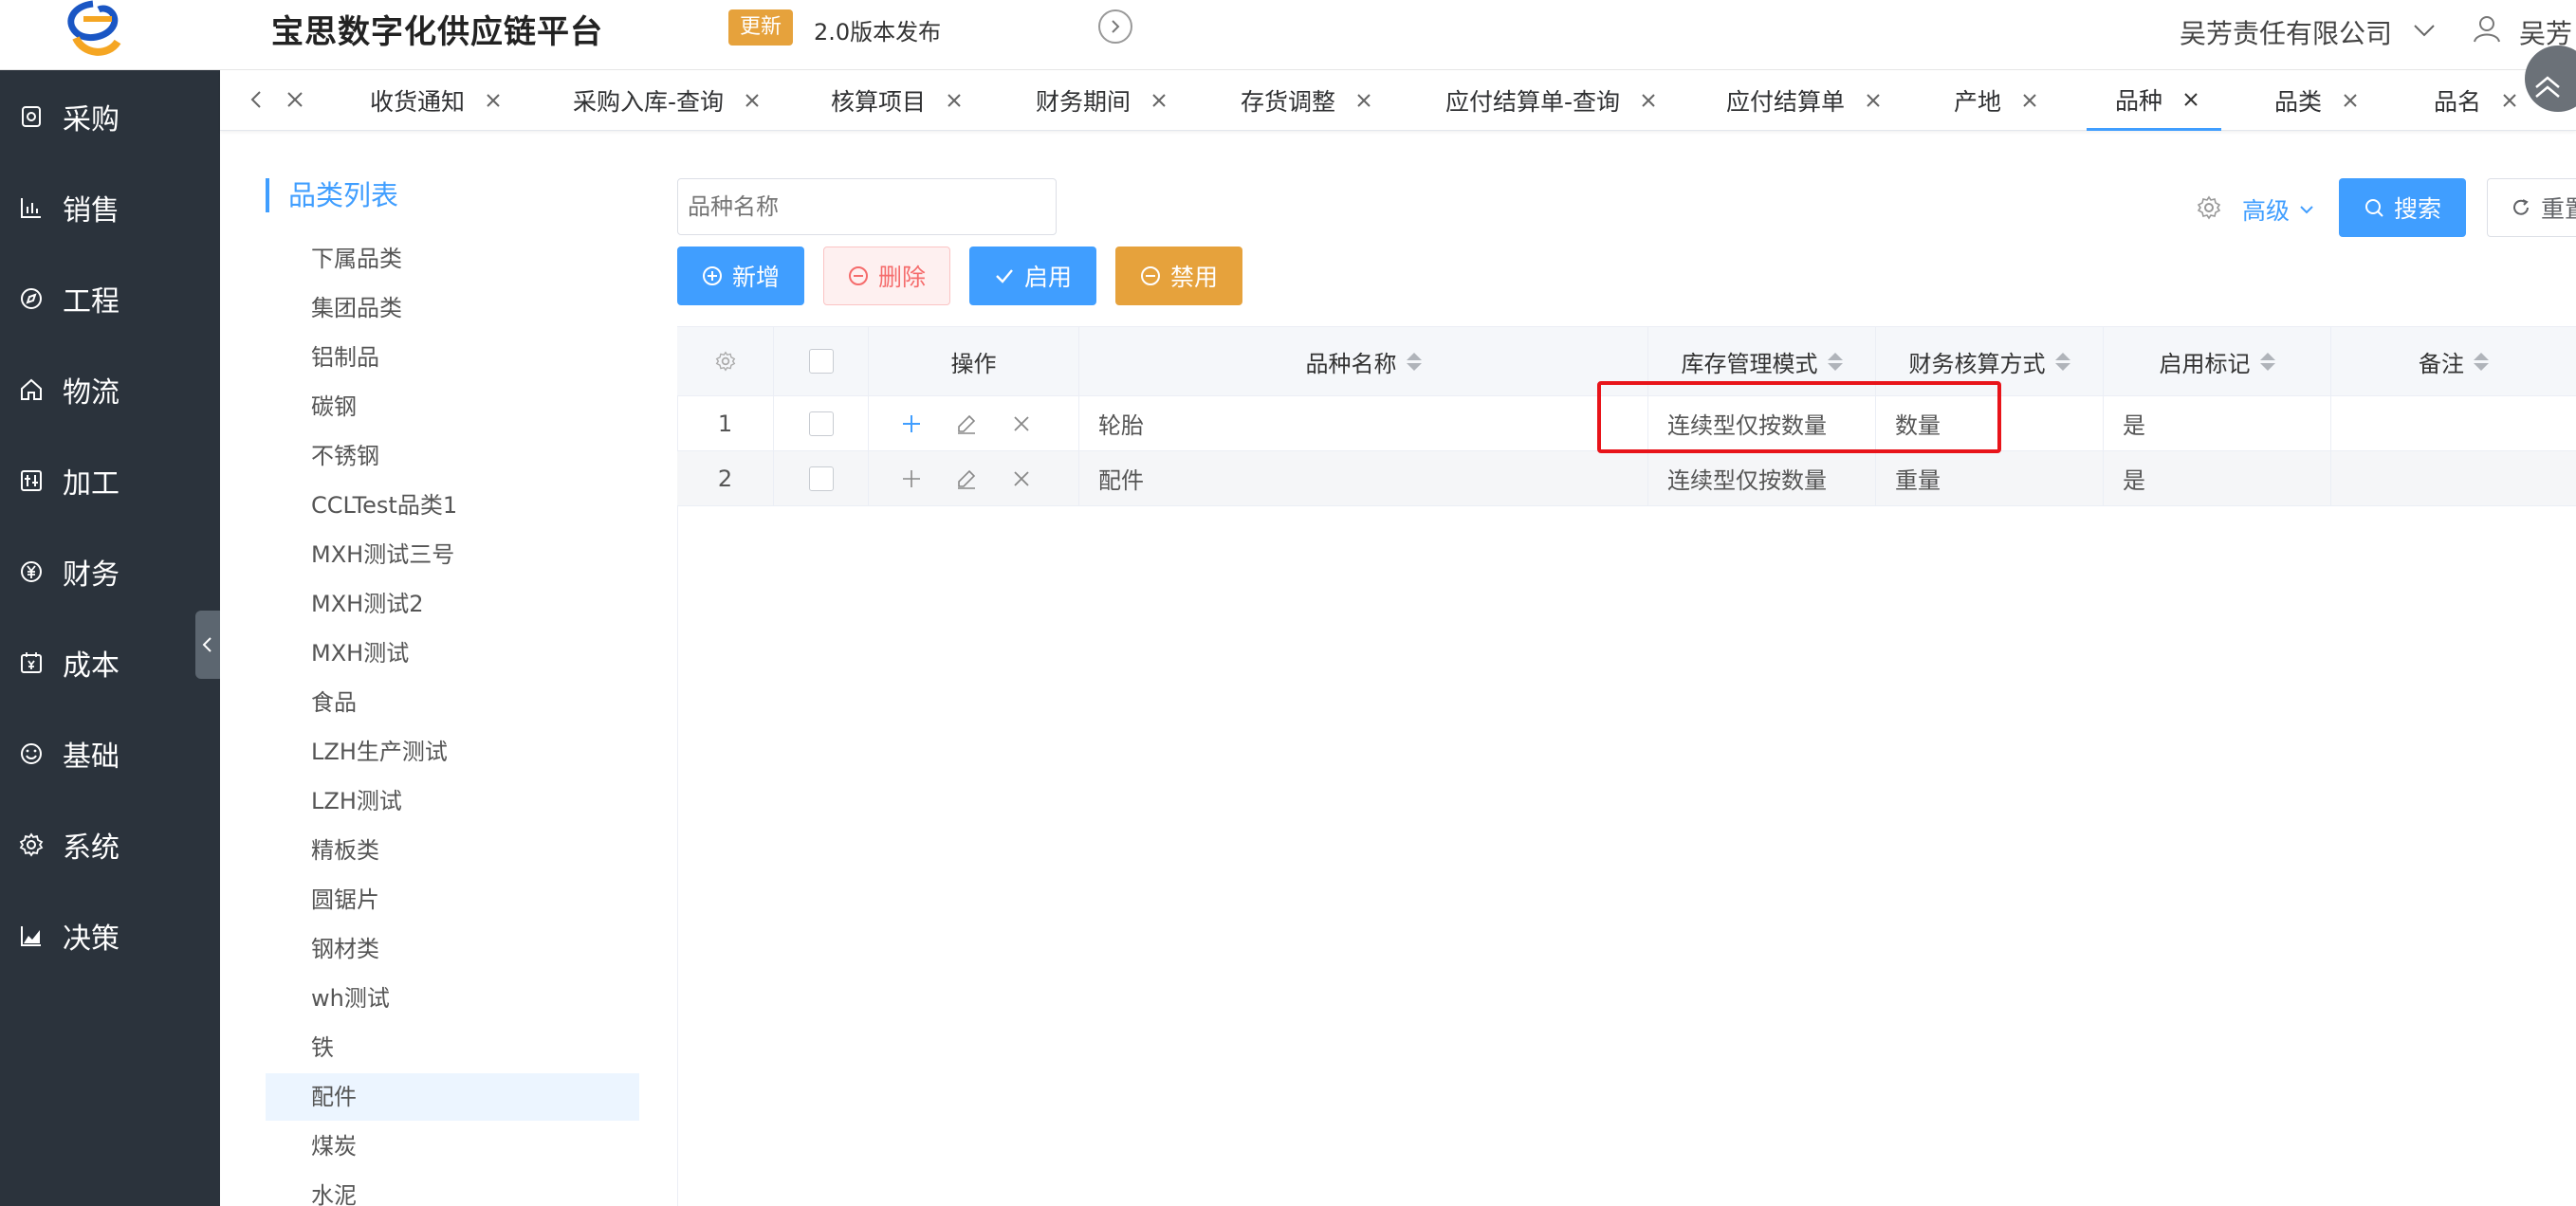 The image size is (2576, 1206). I want to click on category-item: wh测试, so click(452, 998).